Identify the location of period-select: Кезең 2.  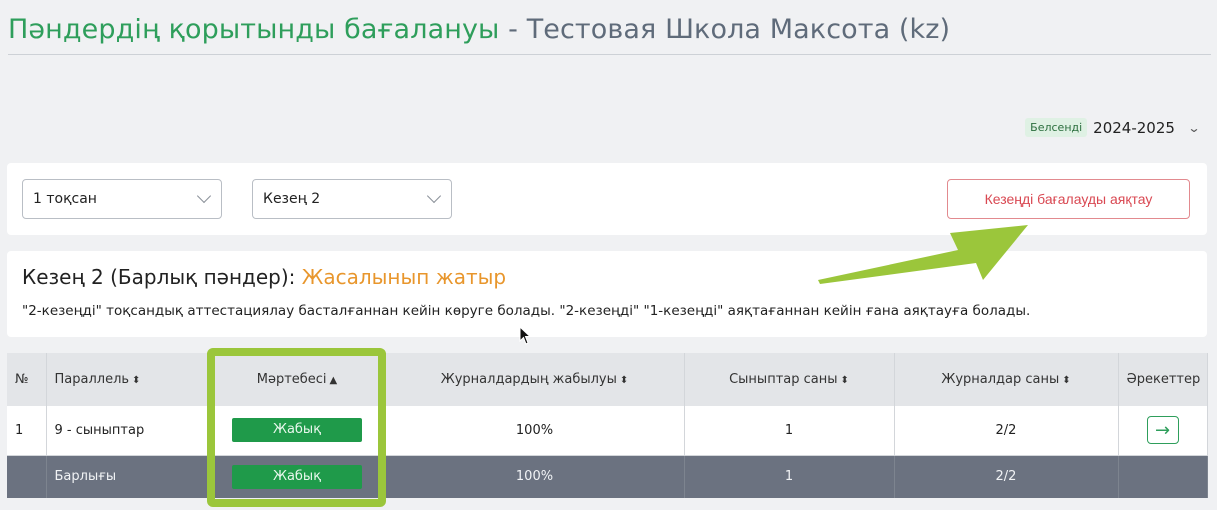
(352, 199).